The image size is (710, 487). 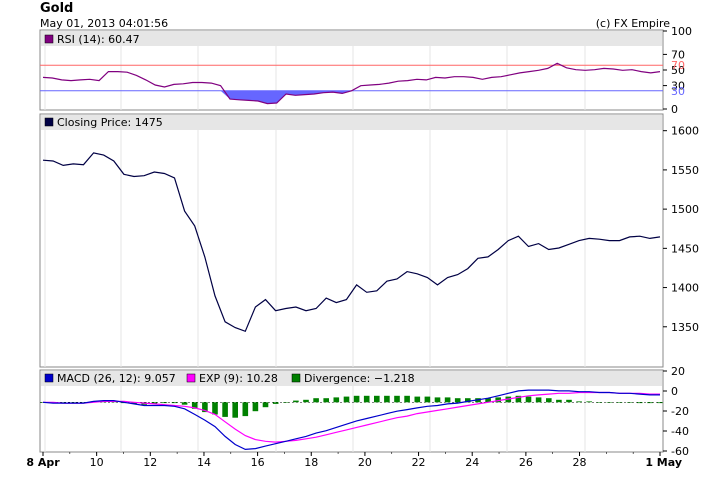 I want to click on exp-legend-label: EXP (9): 10.28, so click(x=238, y=378).